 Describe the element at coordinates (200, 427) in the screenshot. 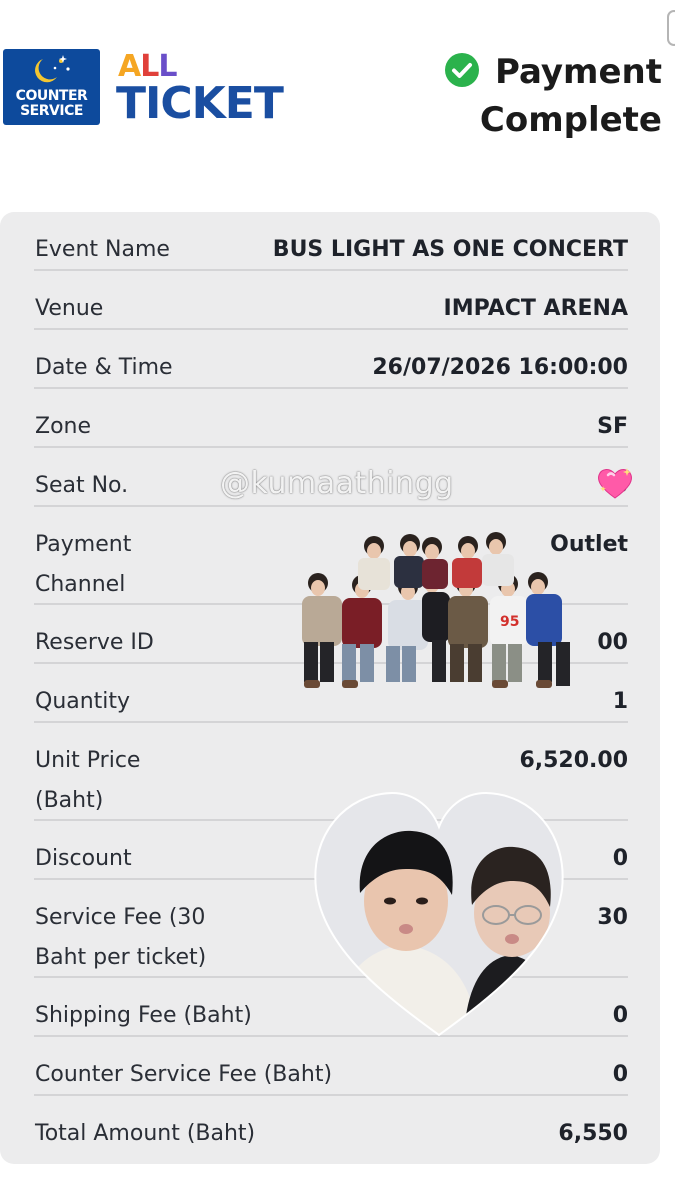

I see `detail-label: Zone` at that location.